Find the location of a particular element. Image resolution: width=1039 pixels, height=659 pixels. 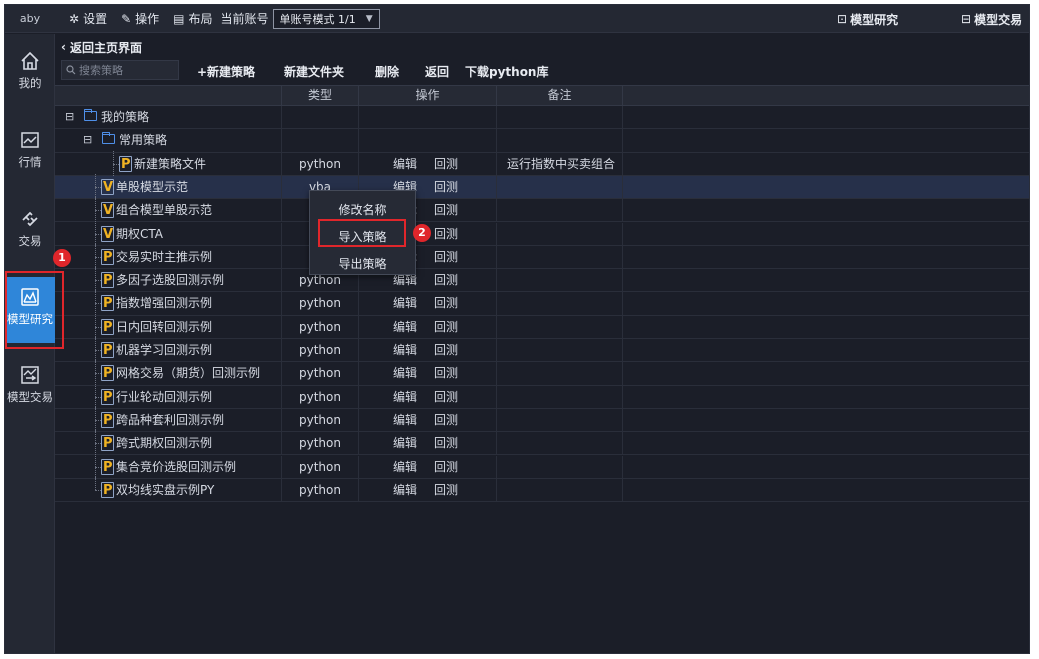

new-folder-button: 新建文件夹 is located at coordinates (314, 71).